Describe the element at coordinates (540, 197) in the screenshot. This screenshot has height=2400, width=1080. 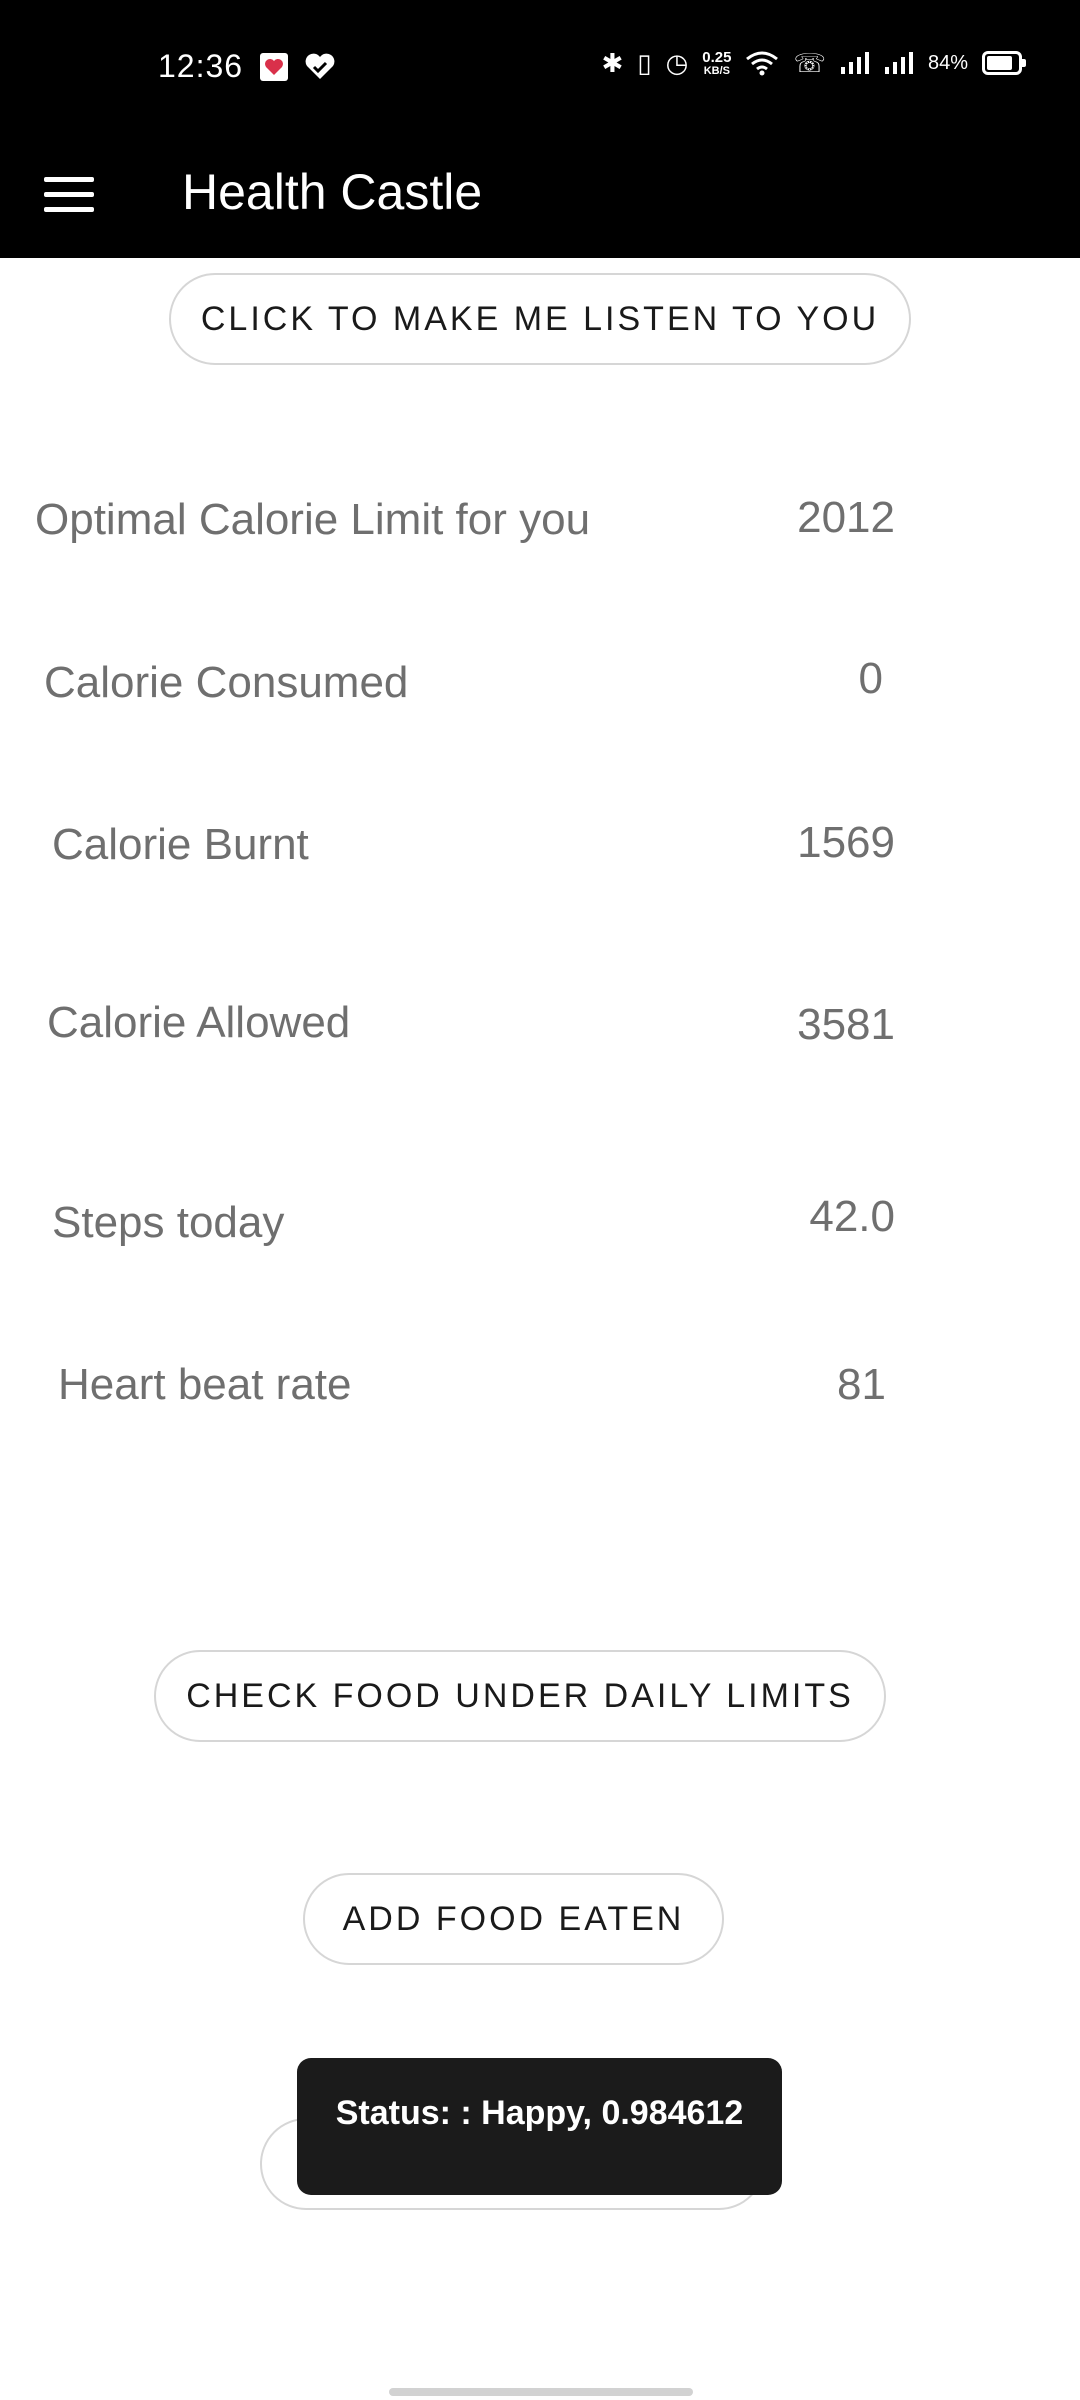
I see `app-bar: Health Castle` at that location.